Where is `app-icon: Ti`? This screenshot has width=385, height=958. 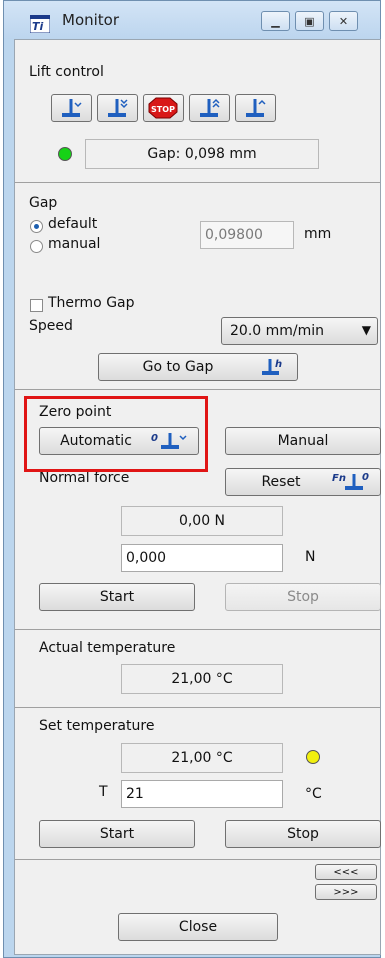 app-icon: Ti is located at coordinates (40, 24).